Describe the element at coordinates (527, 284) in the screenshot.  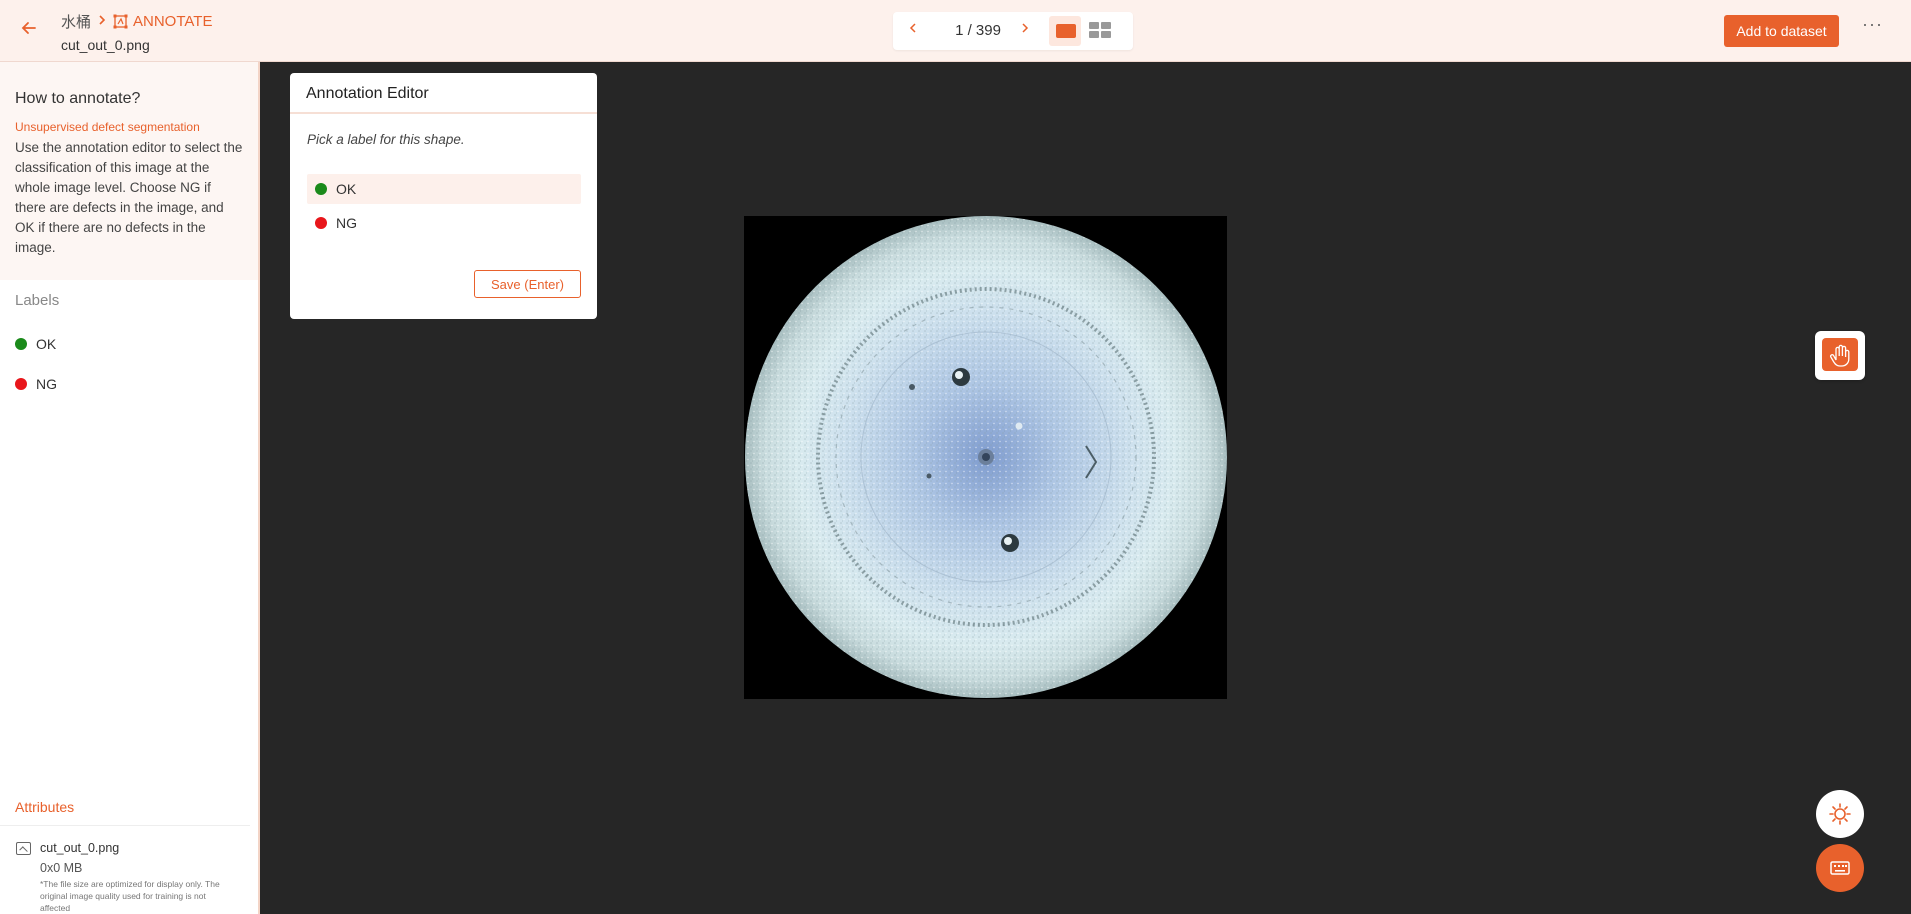
I see `save-button: Save (Enter)` at that location.